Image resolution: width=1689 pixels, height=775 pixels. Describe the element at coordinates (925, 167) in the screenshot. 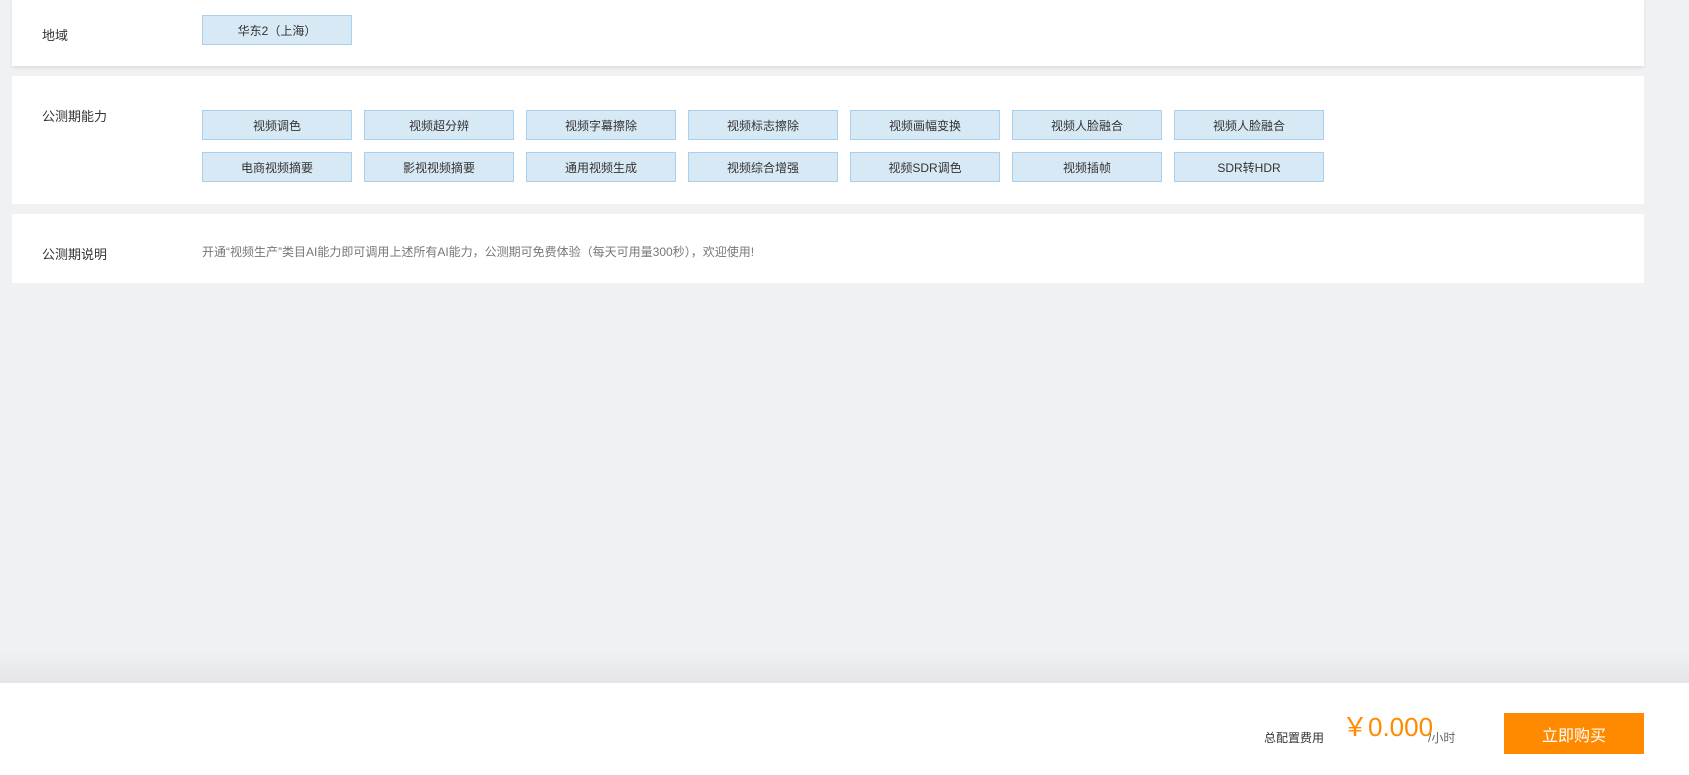

I see `ability-option: 视频SDR调色` at that location.